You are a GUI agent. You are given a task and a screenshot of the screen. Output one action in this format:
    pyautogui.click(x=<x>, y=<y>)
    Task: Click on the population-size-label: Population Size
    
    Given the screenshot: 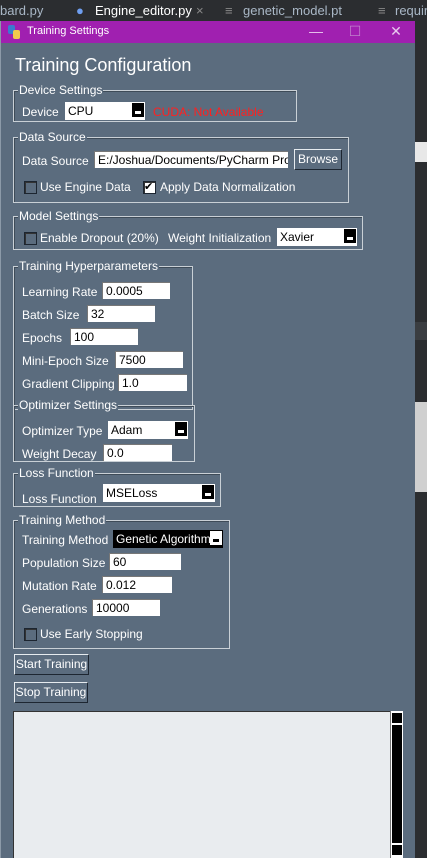 What is the action you would take?
    pyautogui.click(x=64, y=563)
    